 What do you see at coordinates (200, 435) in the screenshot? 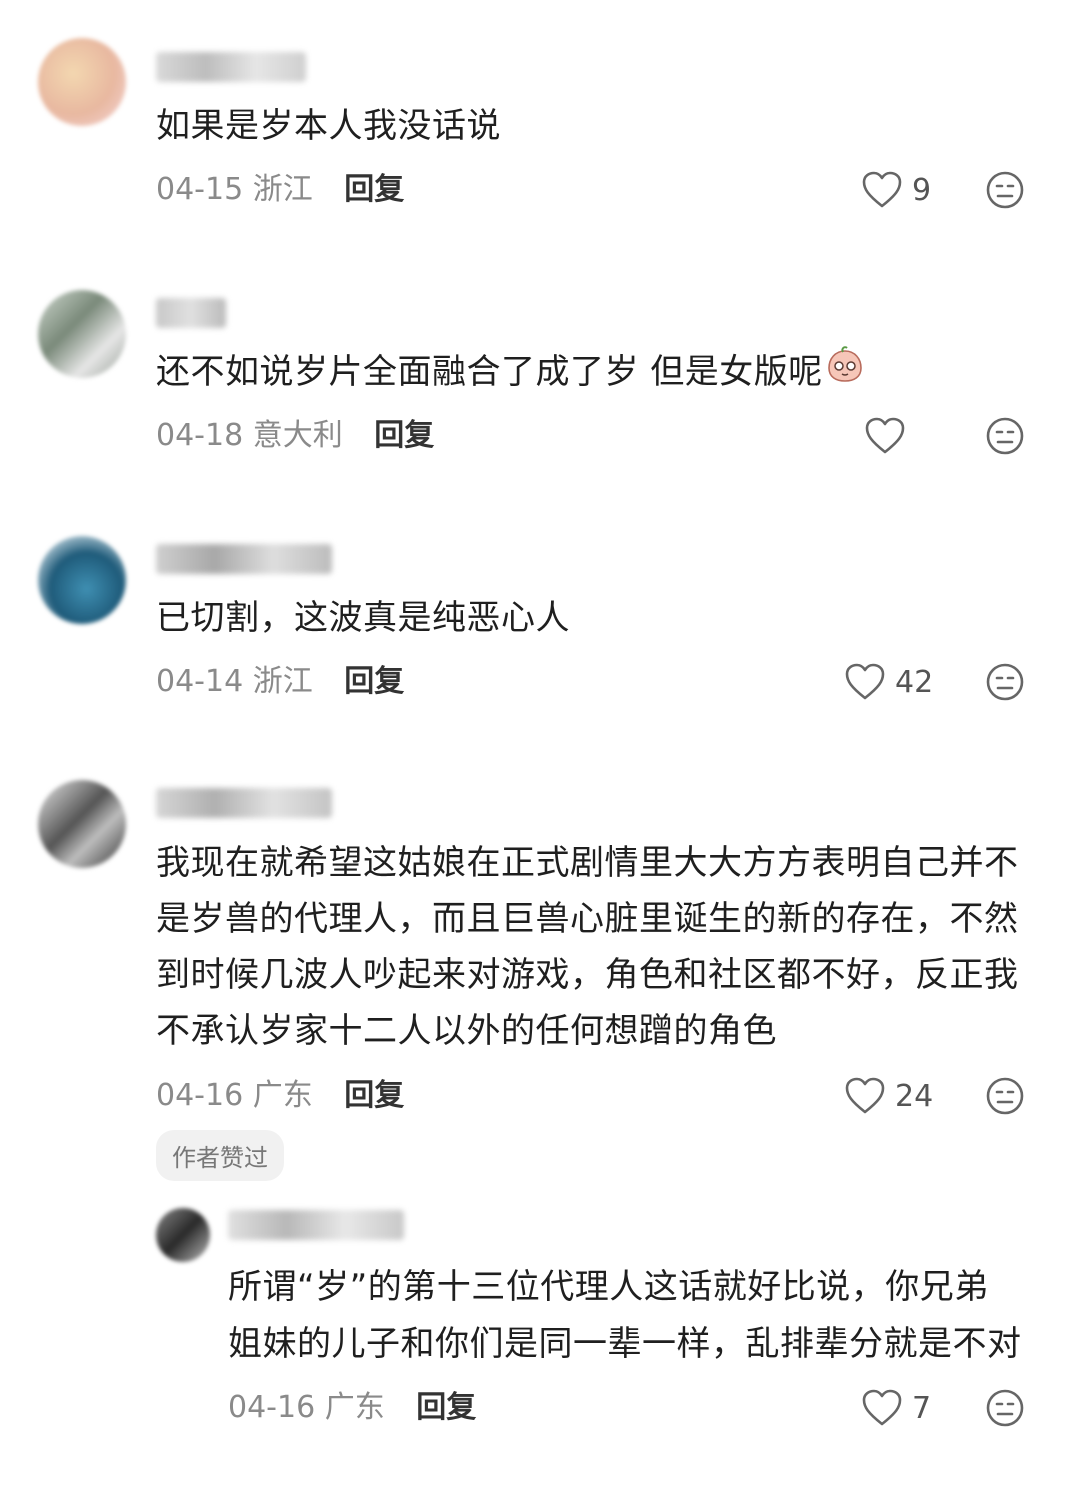
I see `comment-date: 04-18` at bounding box center [200, 435].